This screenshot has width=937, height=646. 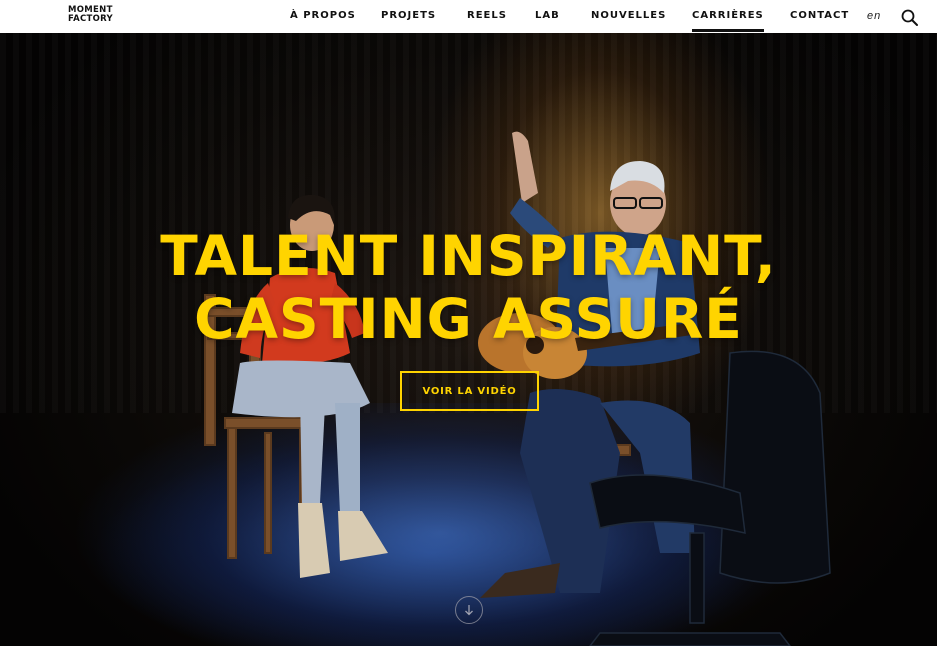 What do you see at coordinates (468, 319) in the screenshot?
I see `hero-headline-line2: CASTING ASSURÉ` at bounding box center [468, 319].